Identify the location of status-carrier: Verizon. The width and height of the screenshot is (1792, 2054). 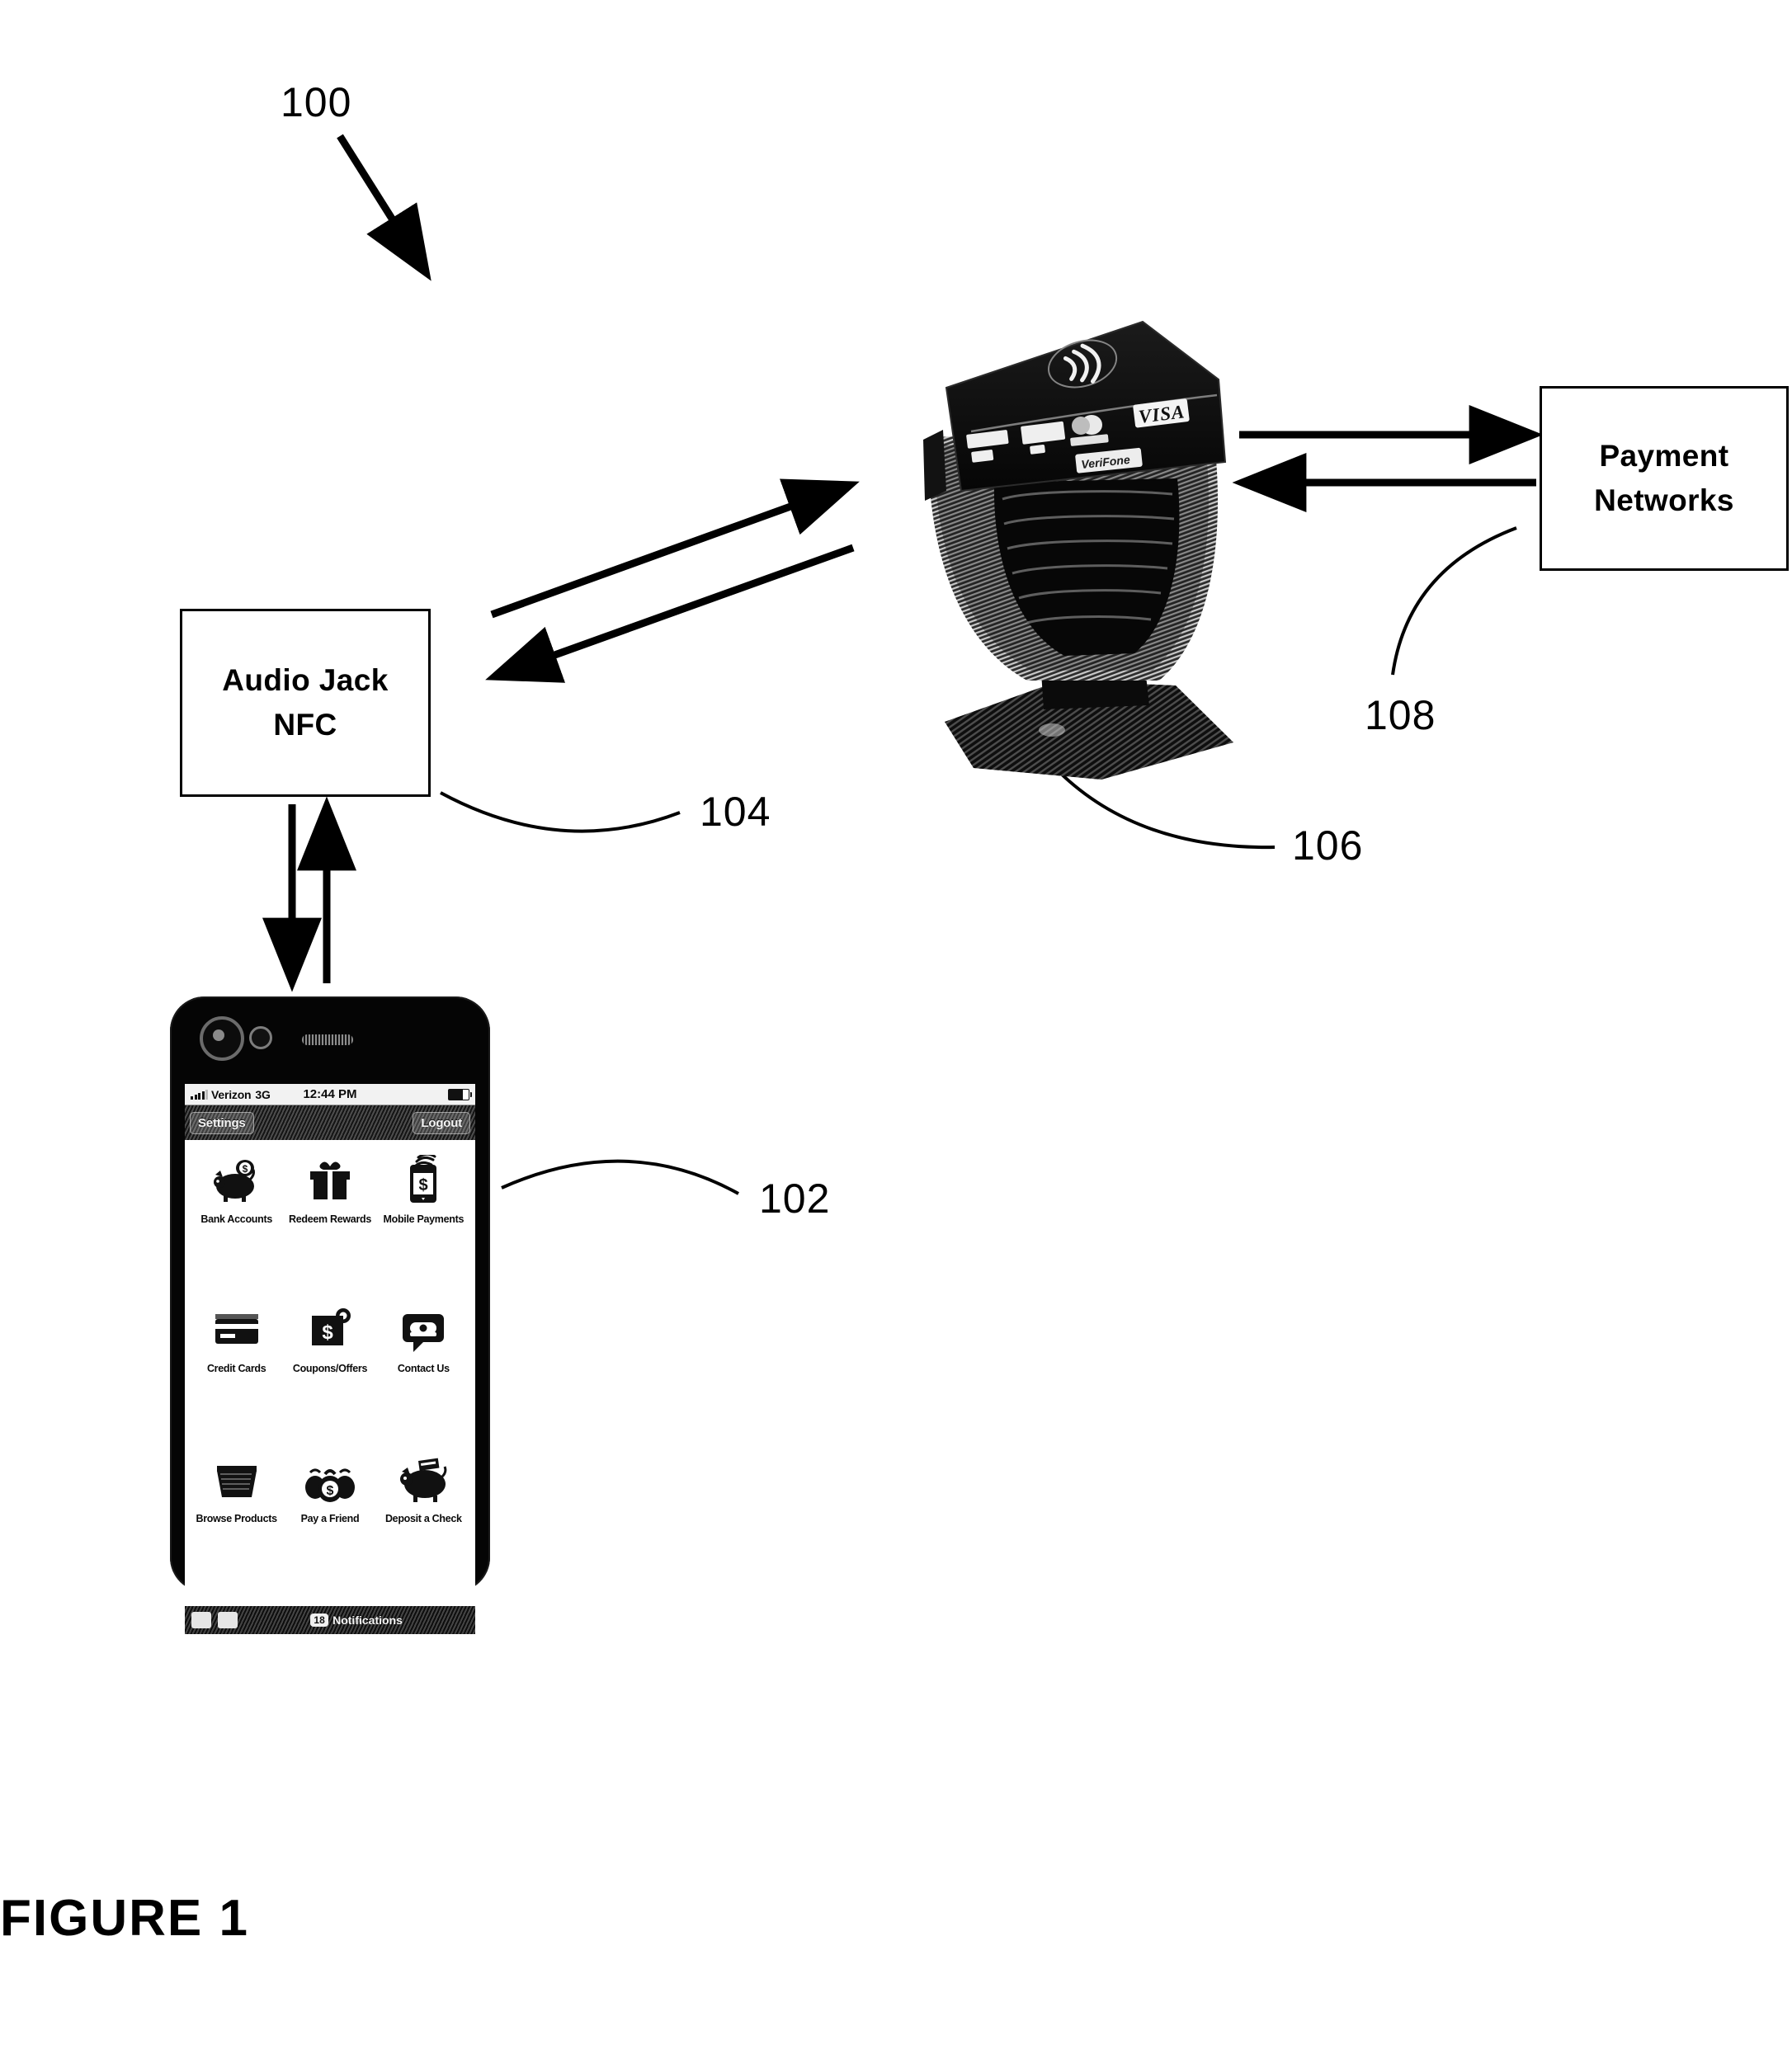
(231, 1094).